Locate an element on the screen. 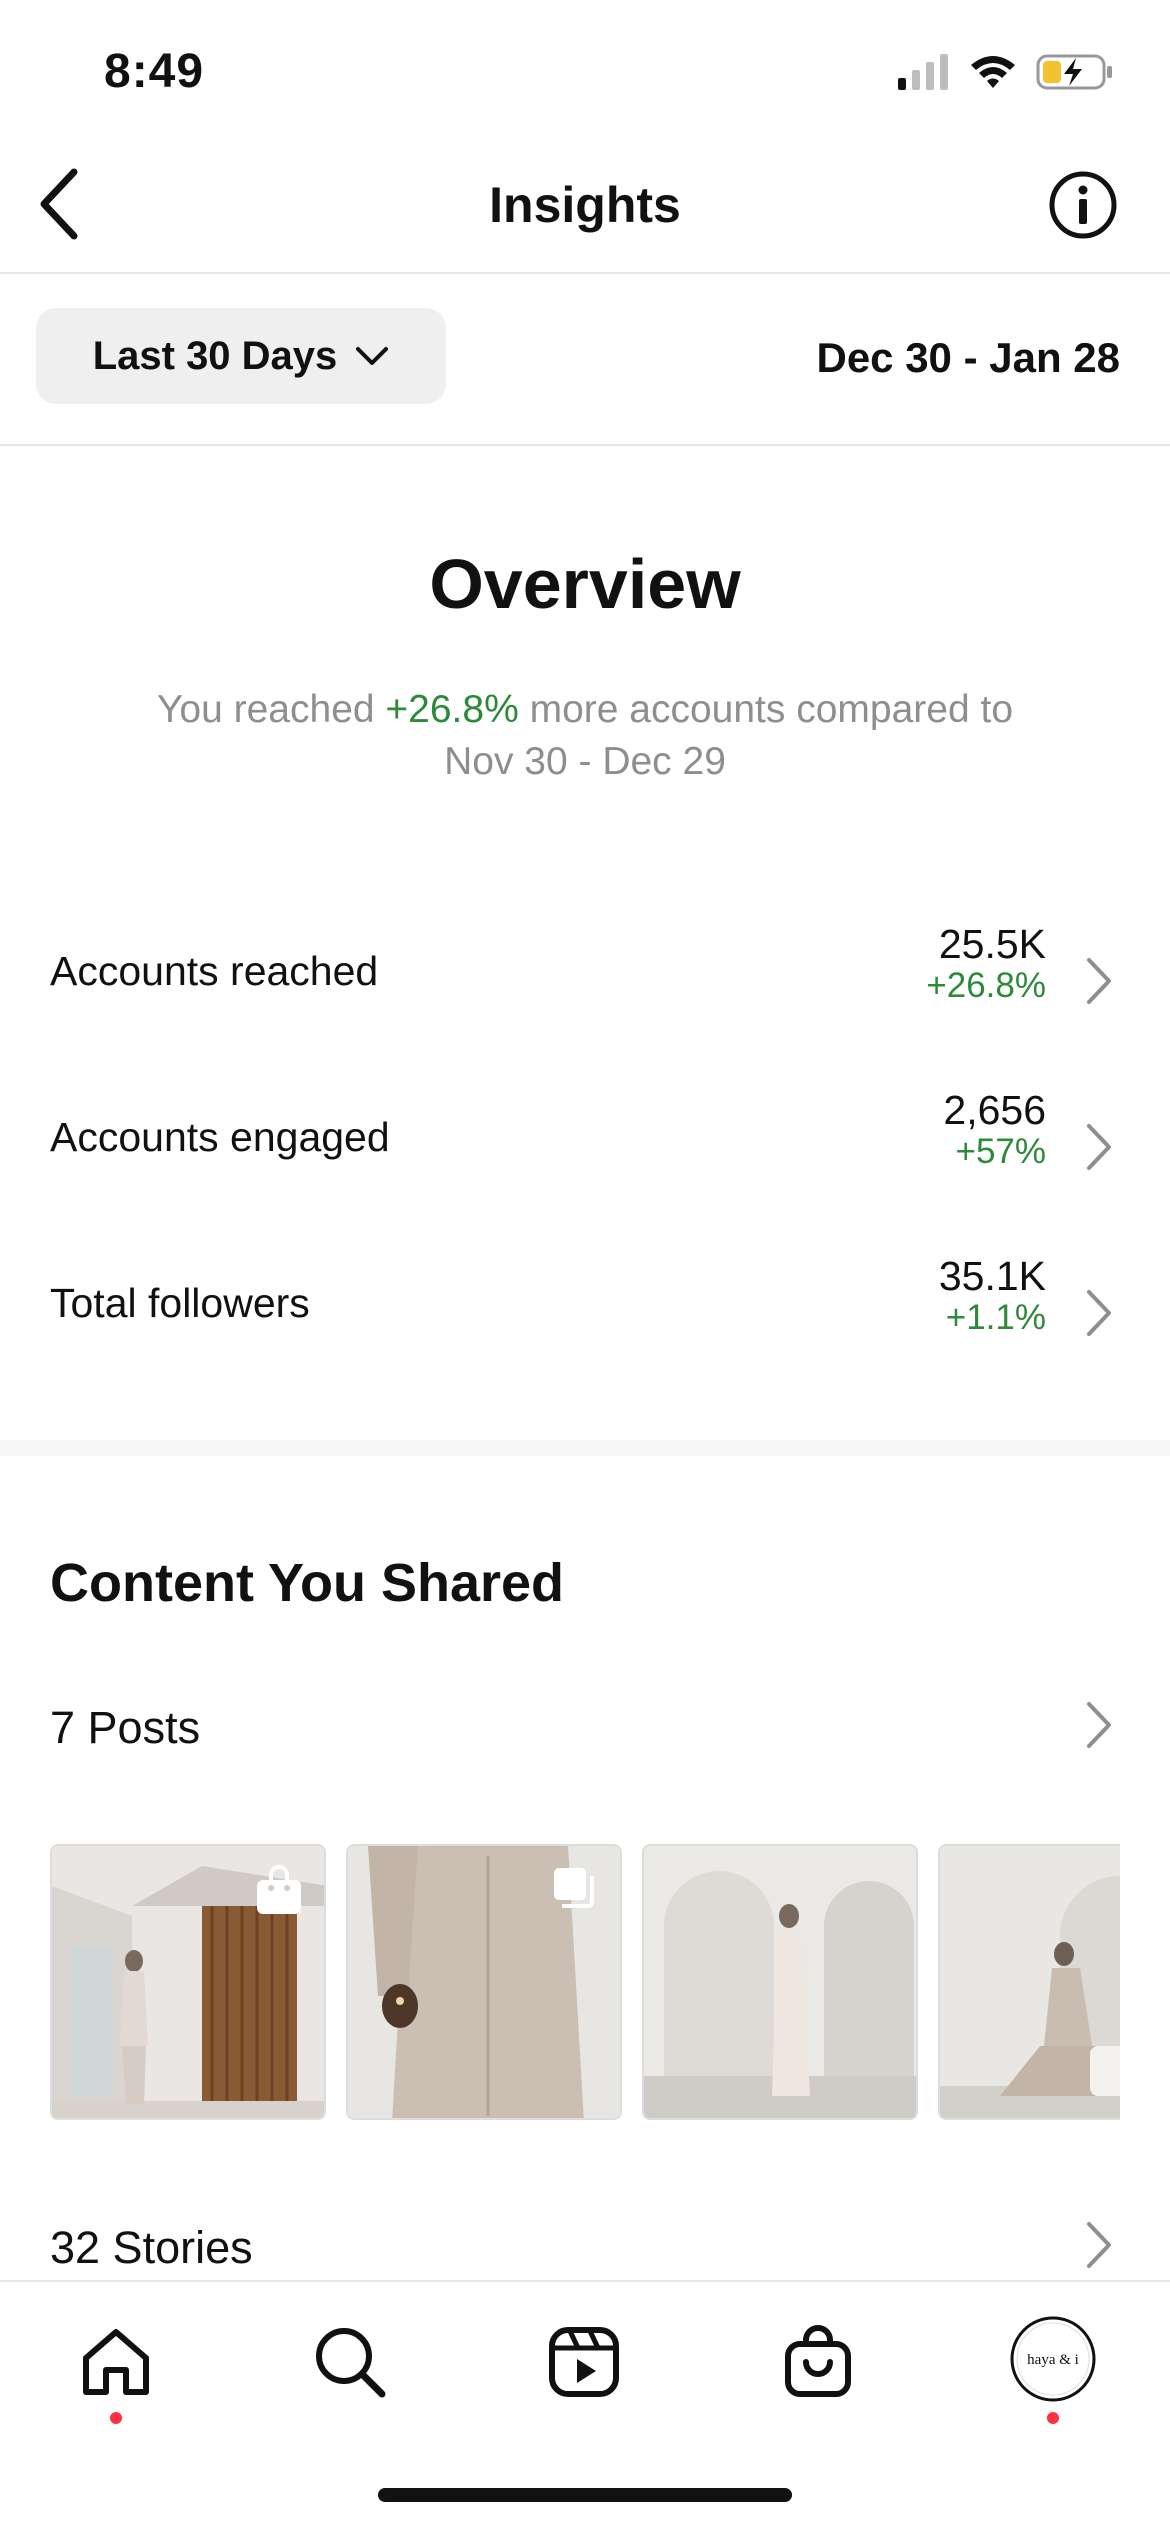 This screenshot has width=1170, height=2534. metric-label: Accounts engaged is located at coordinates (220, 1137).